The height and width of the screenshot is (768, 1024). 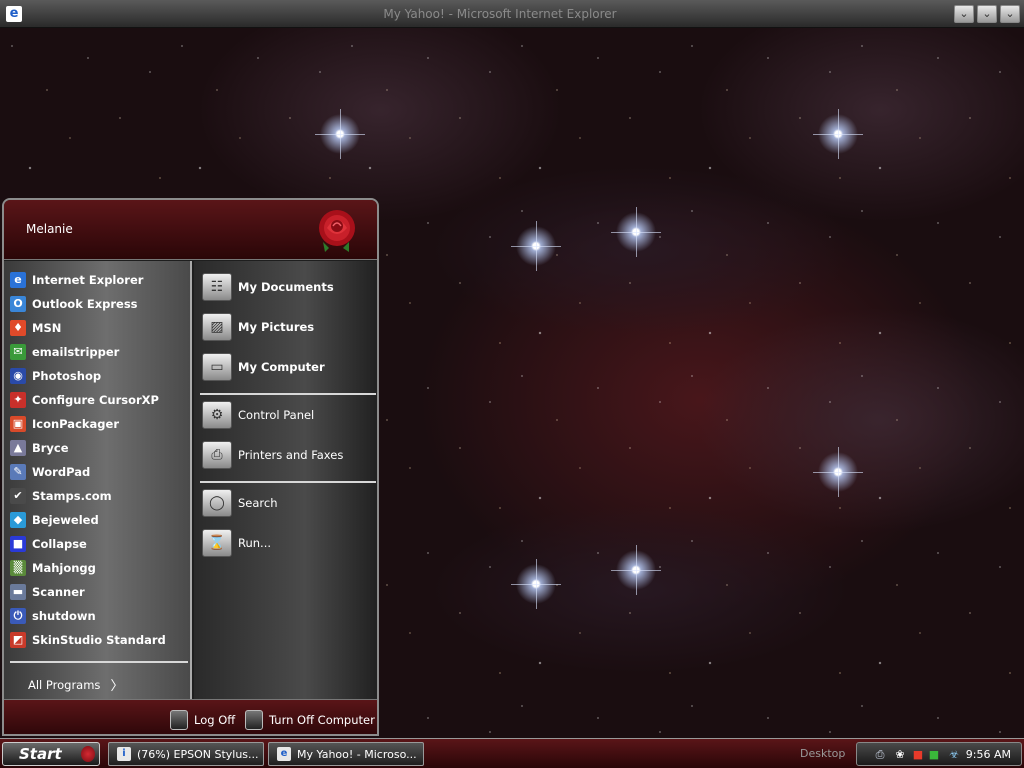 I want to click on start-label: Start, so click(x=40, y=754).